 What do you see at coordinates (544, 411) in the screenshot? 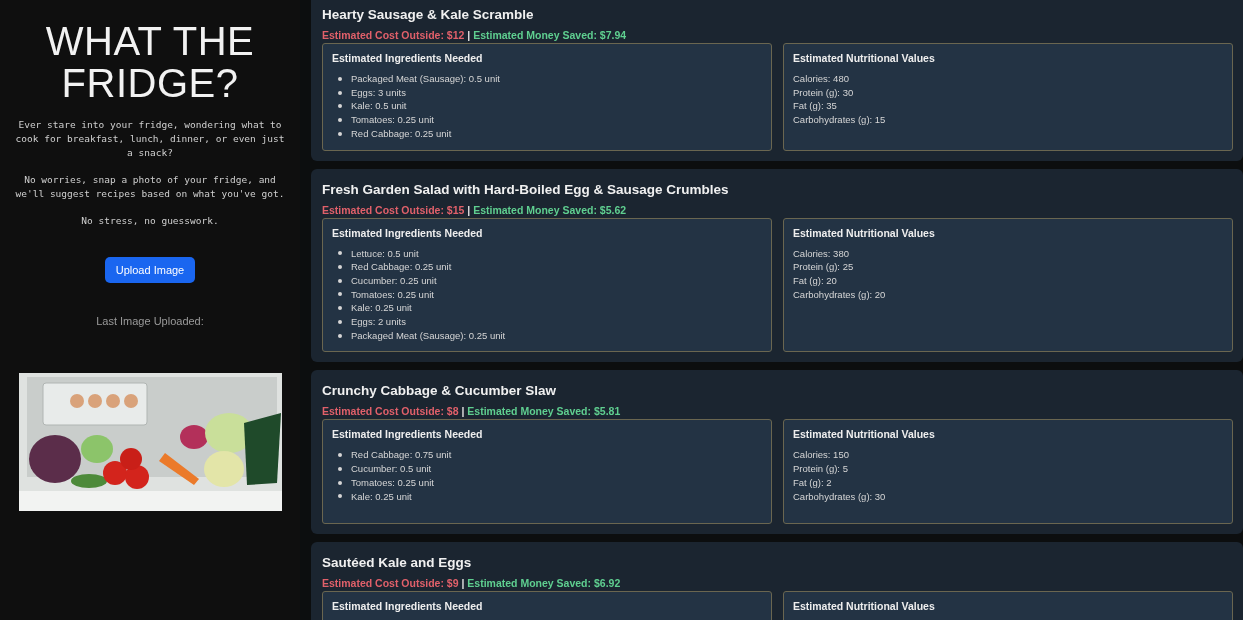
I see `money-saved-text: Estimated Money Saved: $5.81` at bounding box center [544, 411].